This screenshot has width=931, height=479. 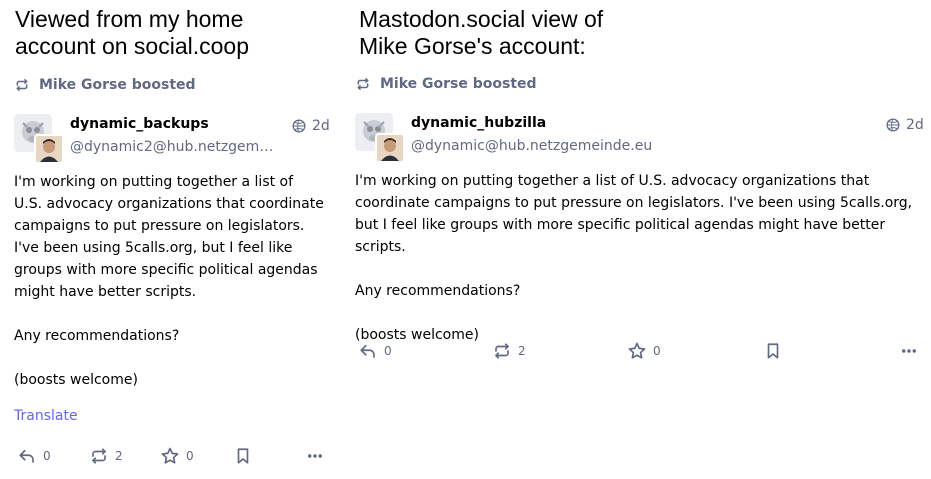 I want to click on caption-right-line2: Mike Gorse's account:, so click(x=472, y=46).